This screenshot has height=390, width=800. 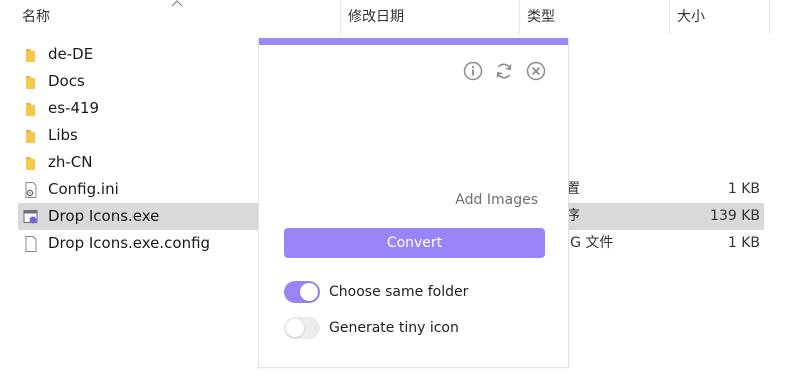 What do you see at coordinates (473, 71) in the screenshot?
I see `info-icon` at bounding box center [473, 71].